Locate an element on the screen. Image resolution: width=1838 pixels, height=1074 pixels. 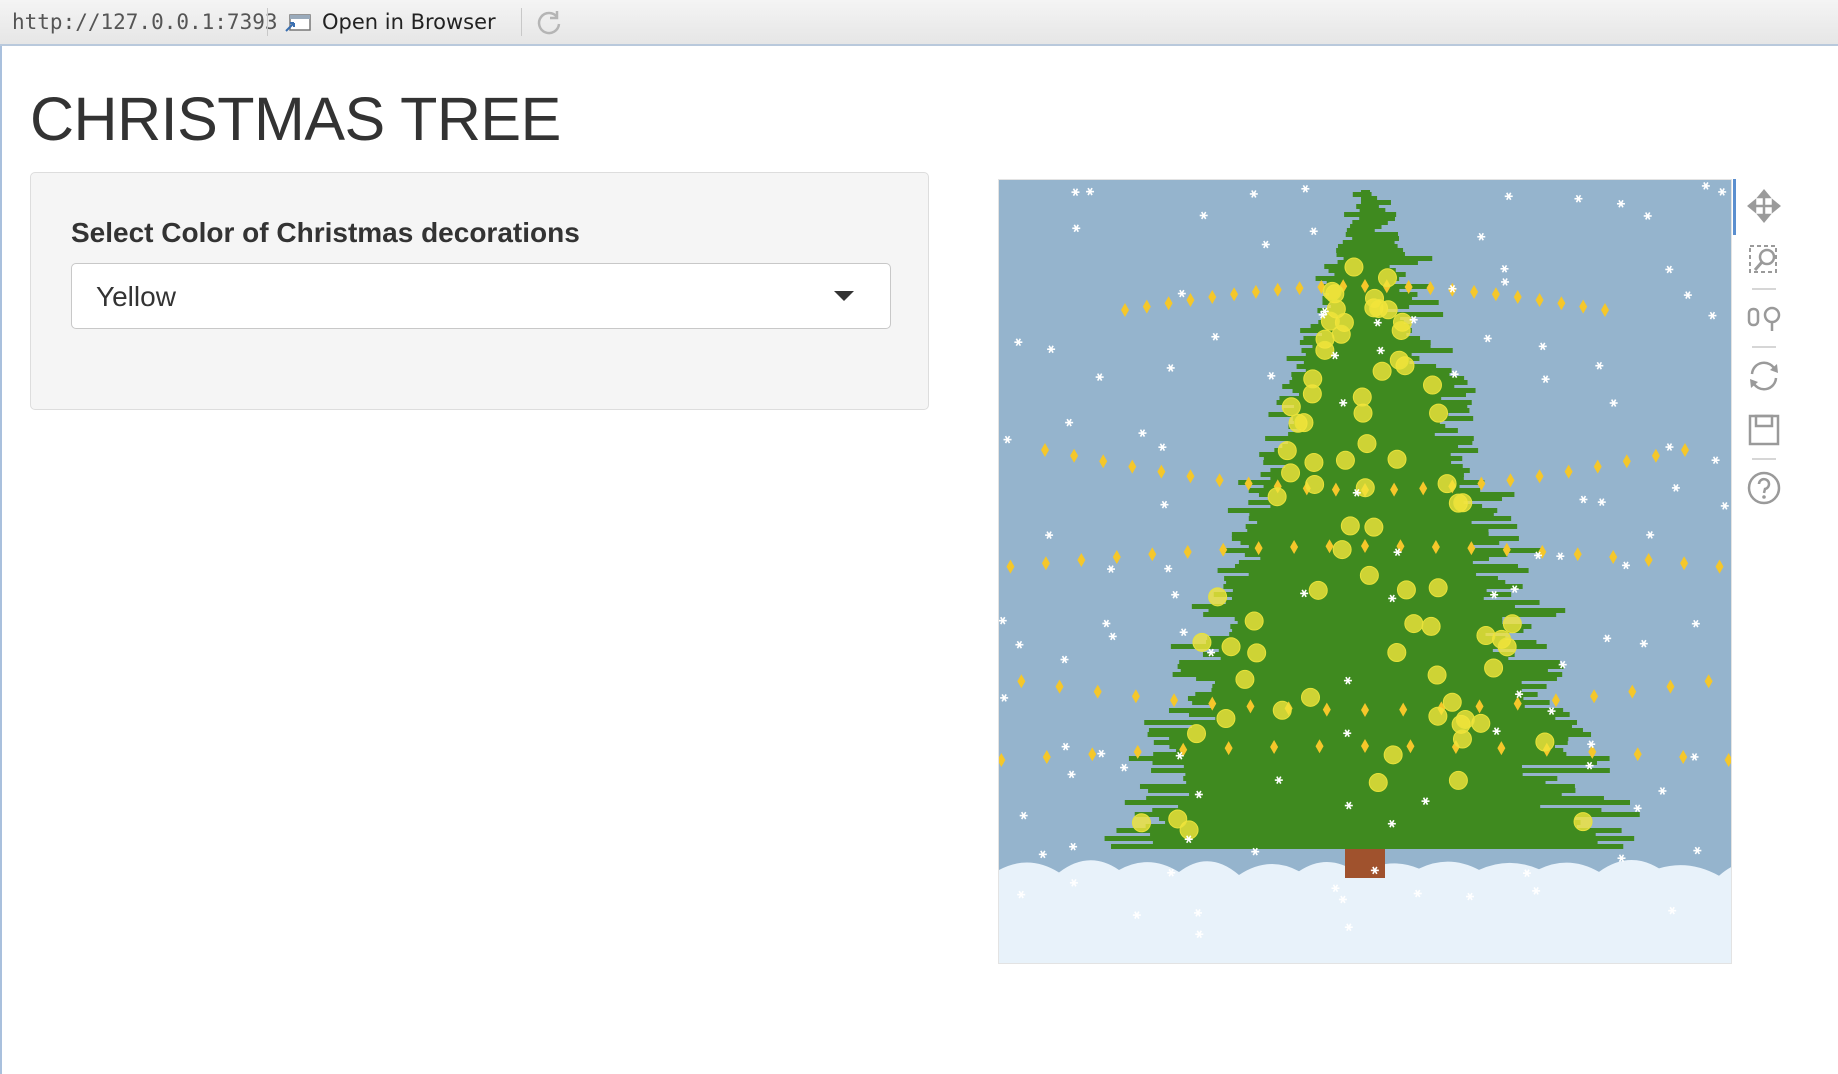
caret-down-icon is located at coordinates (844, 296).